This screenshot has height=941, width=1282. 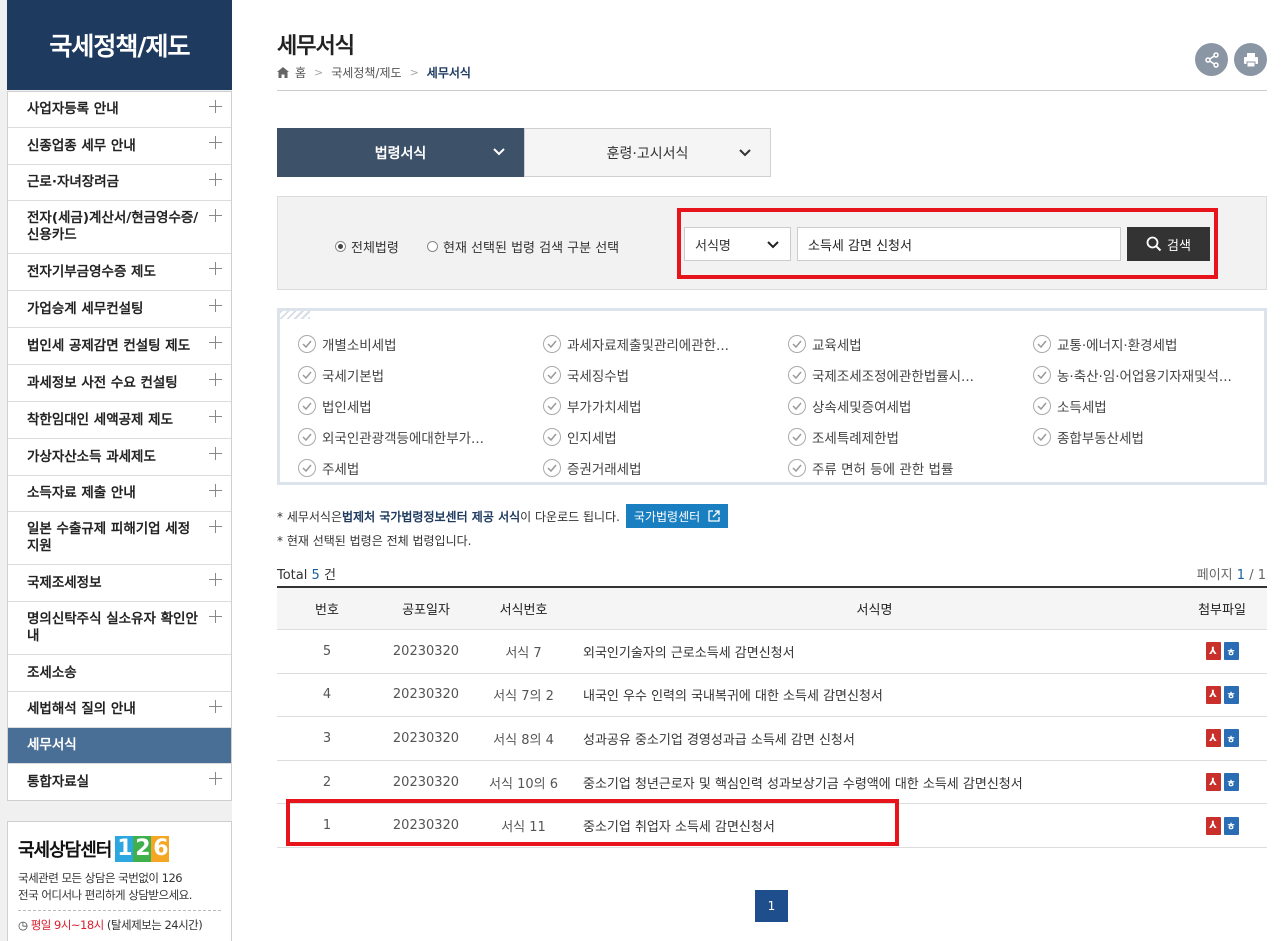 I want to click on table-header: 번호 공포일자 서식번호 서식명 첨부파일, so click(x=772, y=609).